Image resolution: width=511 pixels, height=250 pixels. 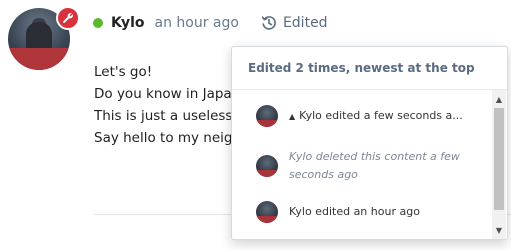 I want to click on edited-button: Edited, so click(x=294, y=23).